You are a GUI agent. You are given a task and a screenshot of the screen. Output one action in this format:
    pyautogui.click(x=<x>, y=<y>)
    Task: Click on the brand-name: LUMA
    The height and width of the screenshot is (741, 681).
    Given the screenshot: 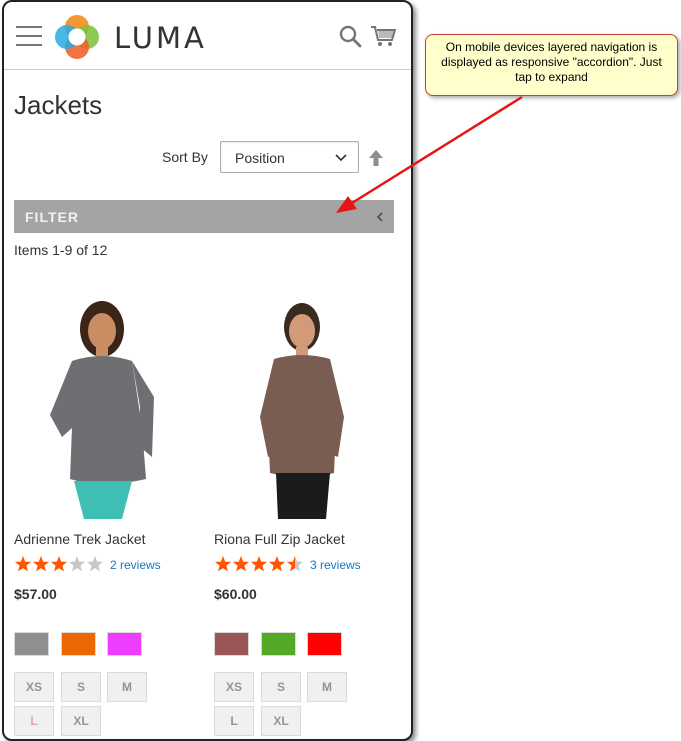 What is the action you would take?
    pyautogui.click(x=160, y=38)
    